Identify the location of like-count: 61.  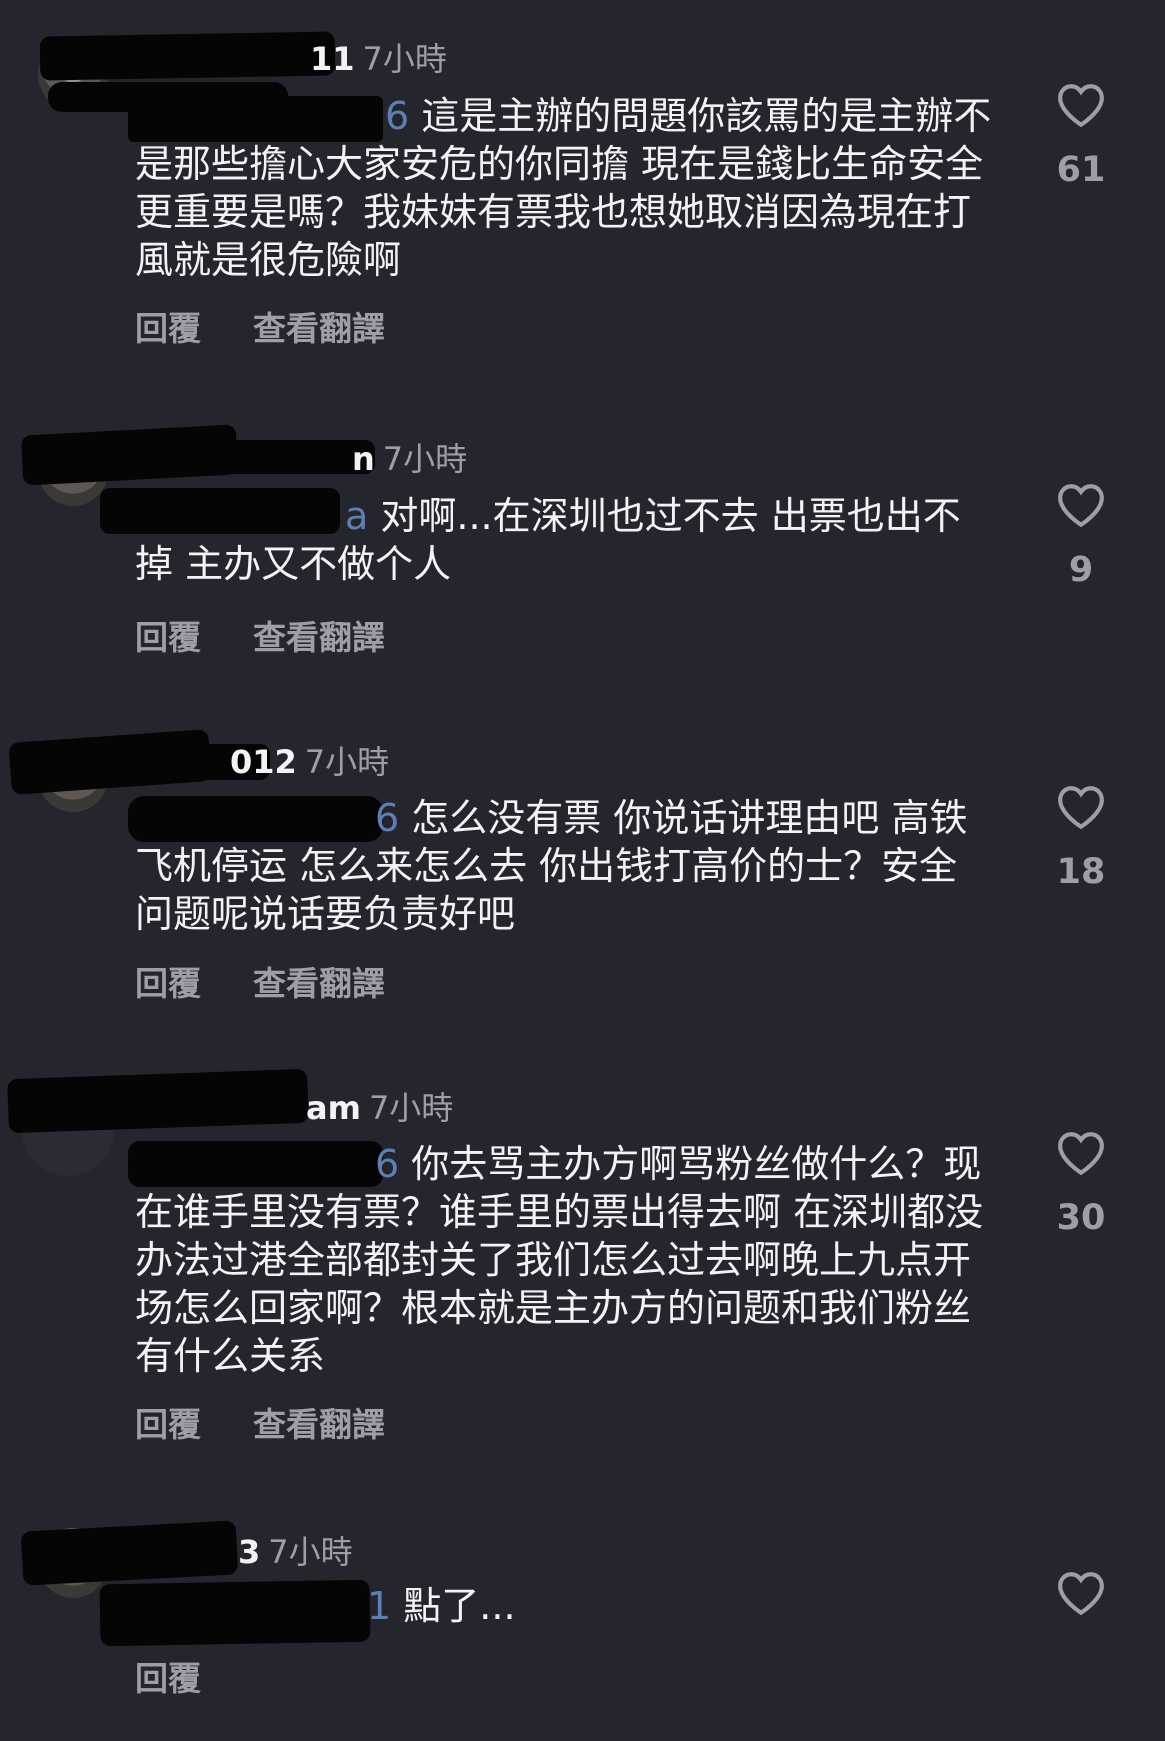
(1081, 170).